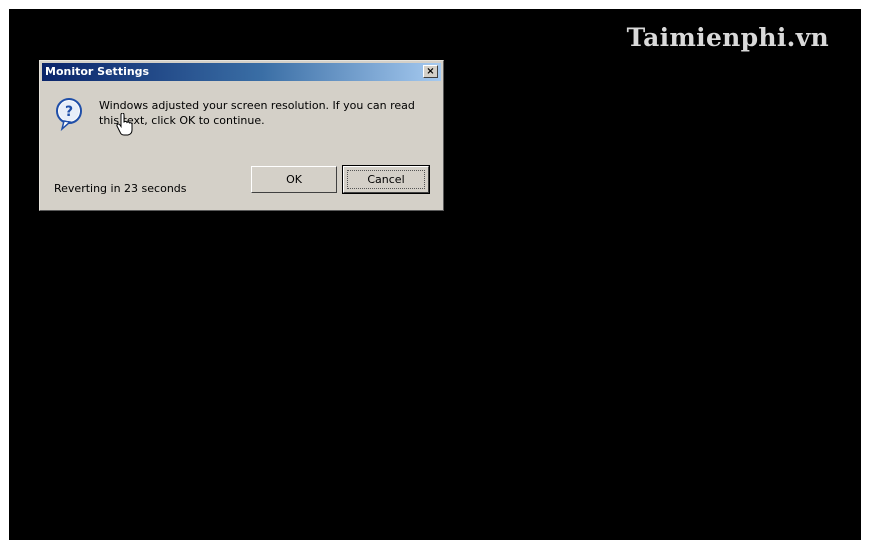  I want to click on focus-rectangle, so click(386, 179).